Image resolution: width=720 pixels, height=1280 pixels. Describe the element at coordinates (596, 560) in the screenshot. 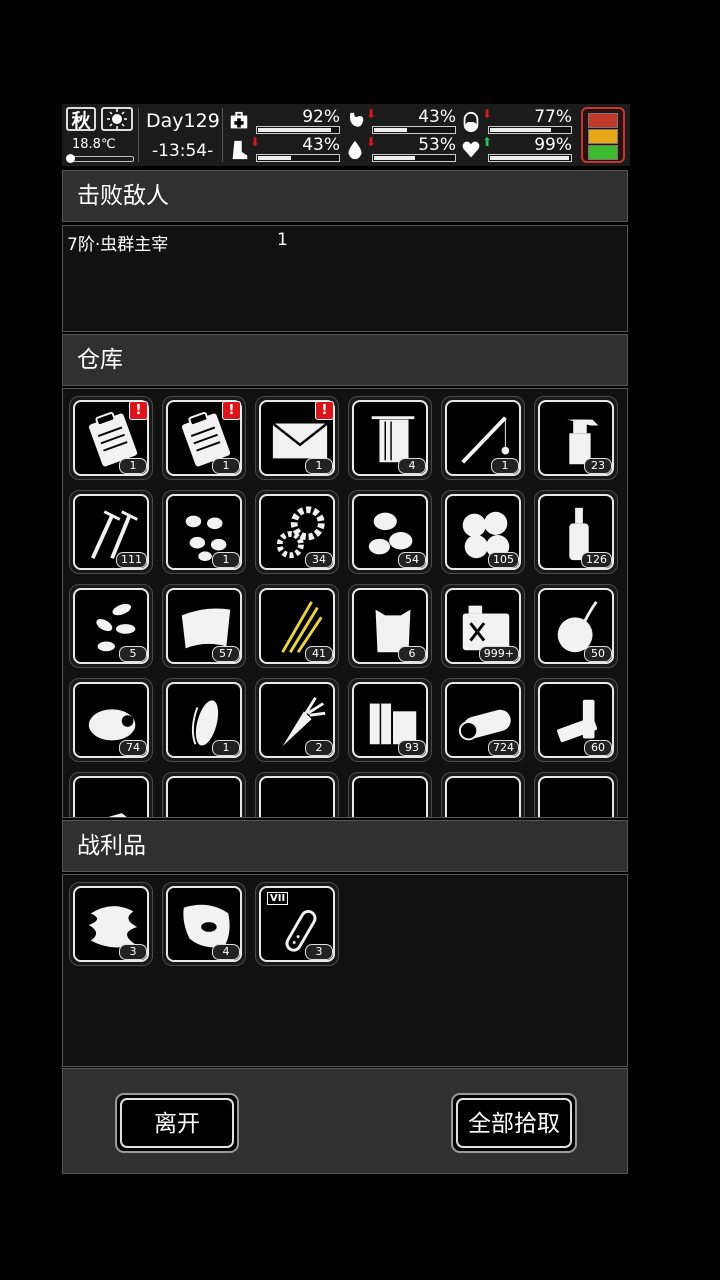

I see `item-count-badge: 126` at that location.